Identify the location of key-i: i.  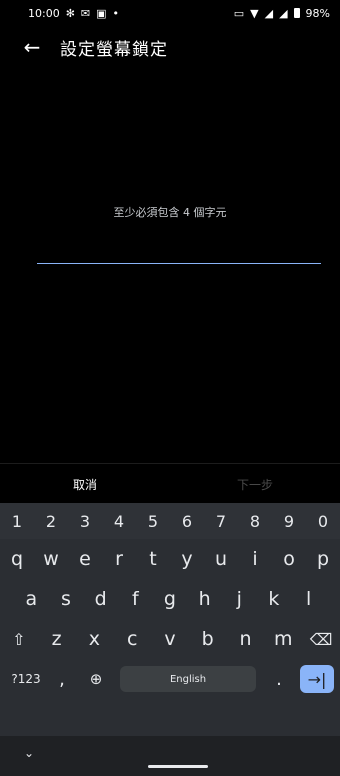
(255, 559).